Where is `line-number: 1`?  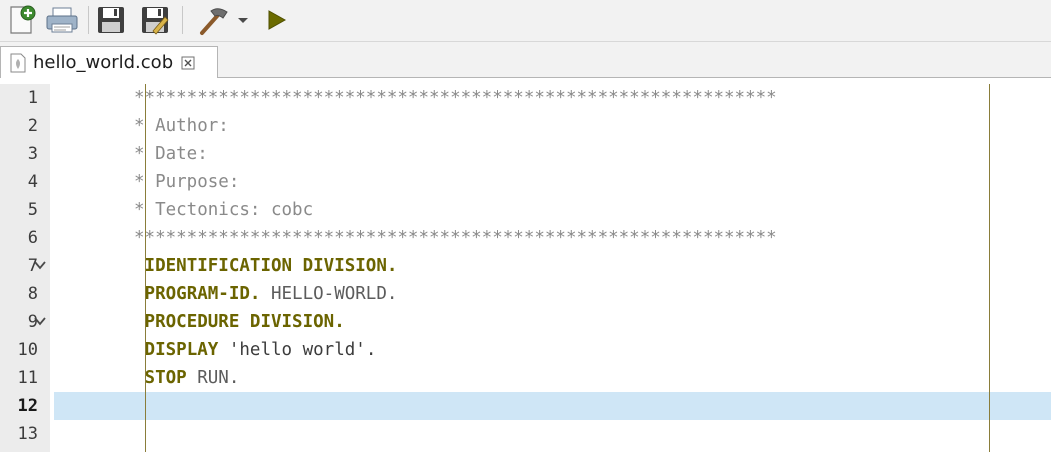 line-number: 1 is located at coordinates (32, 98).